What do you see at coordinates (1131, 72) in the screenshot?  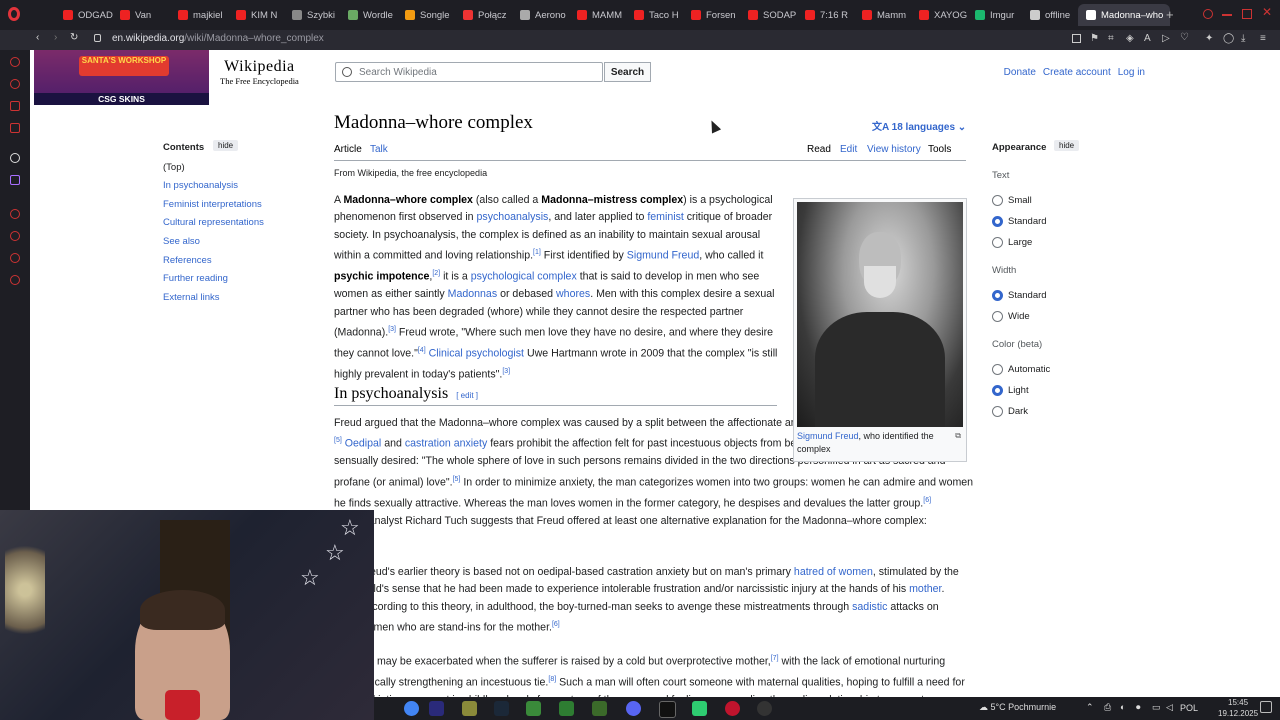 I see `login-link: Log in` at bounding box center [1131, 72].